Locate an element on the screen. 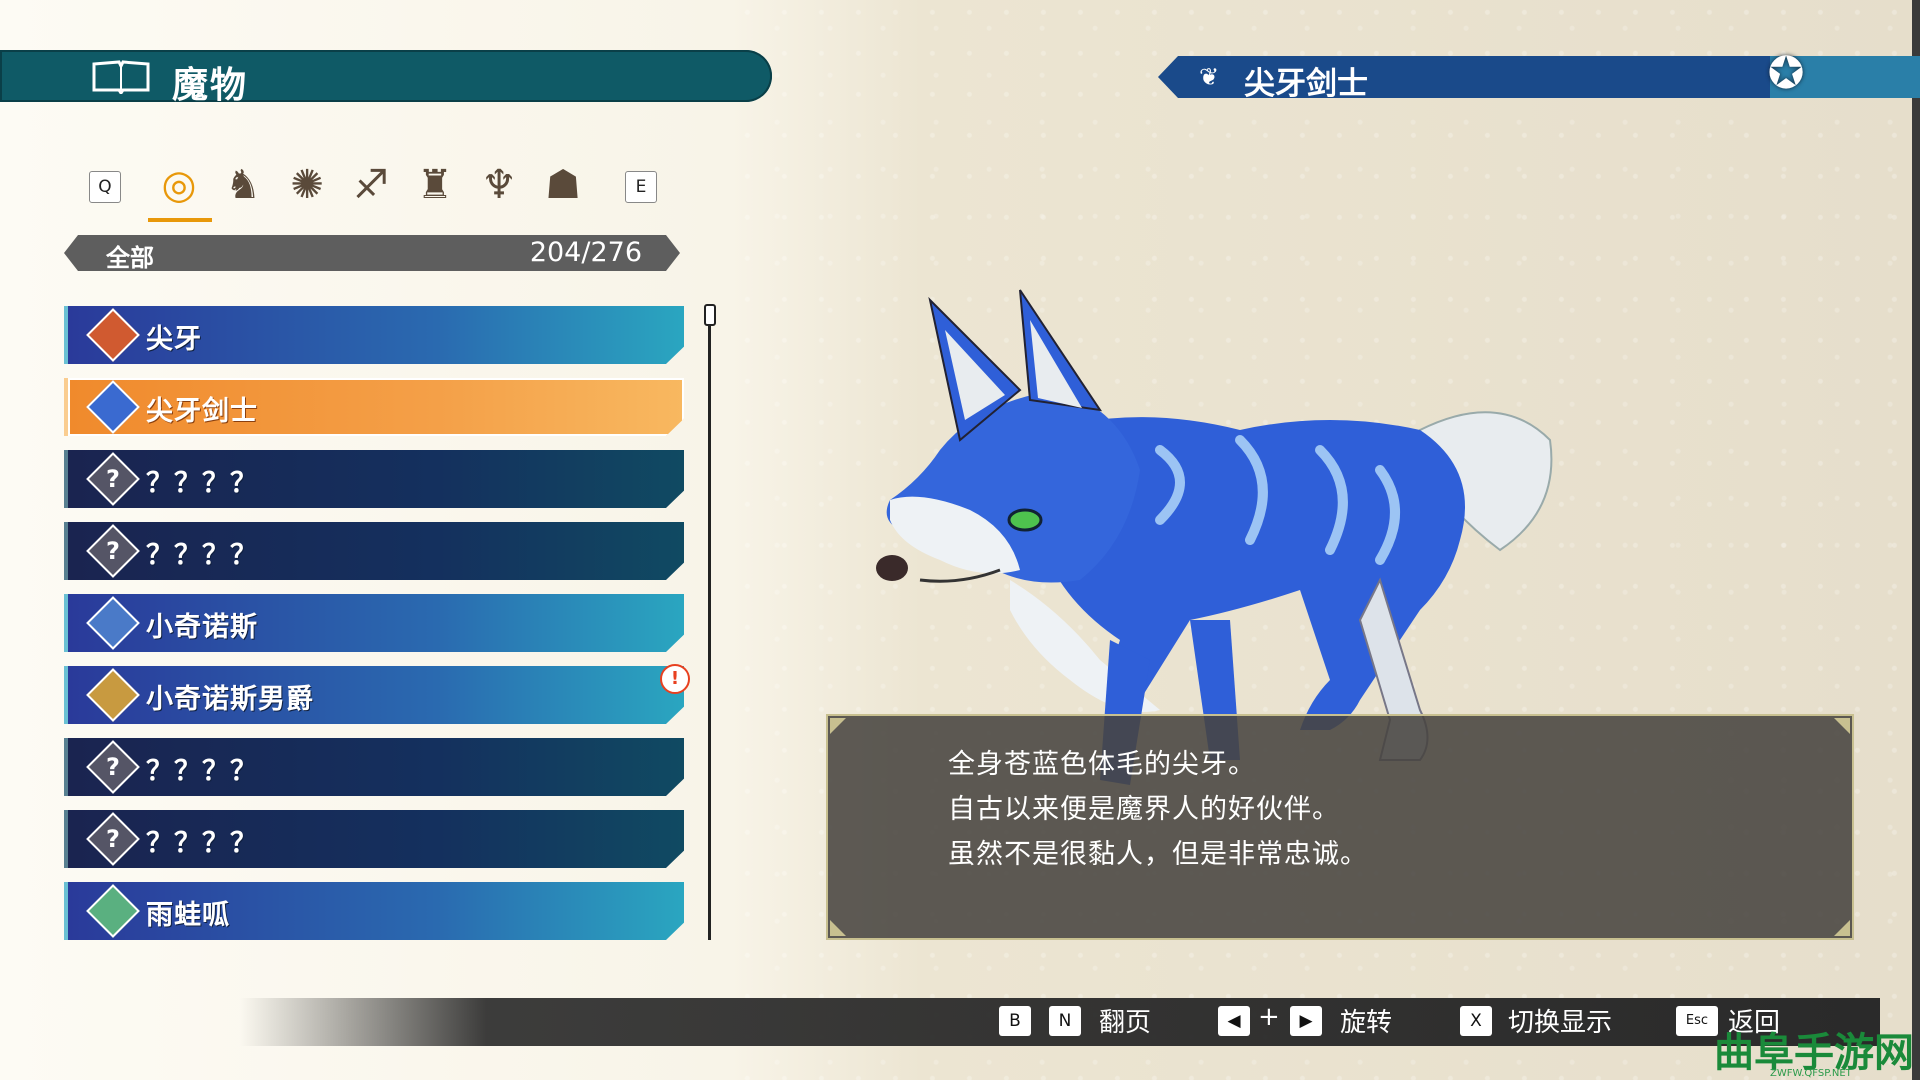 The image size is (1920, 1080). right-arrow-icon: ▶ is located at coordinates (1306, 1021).